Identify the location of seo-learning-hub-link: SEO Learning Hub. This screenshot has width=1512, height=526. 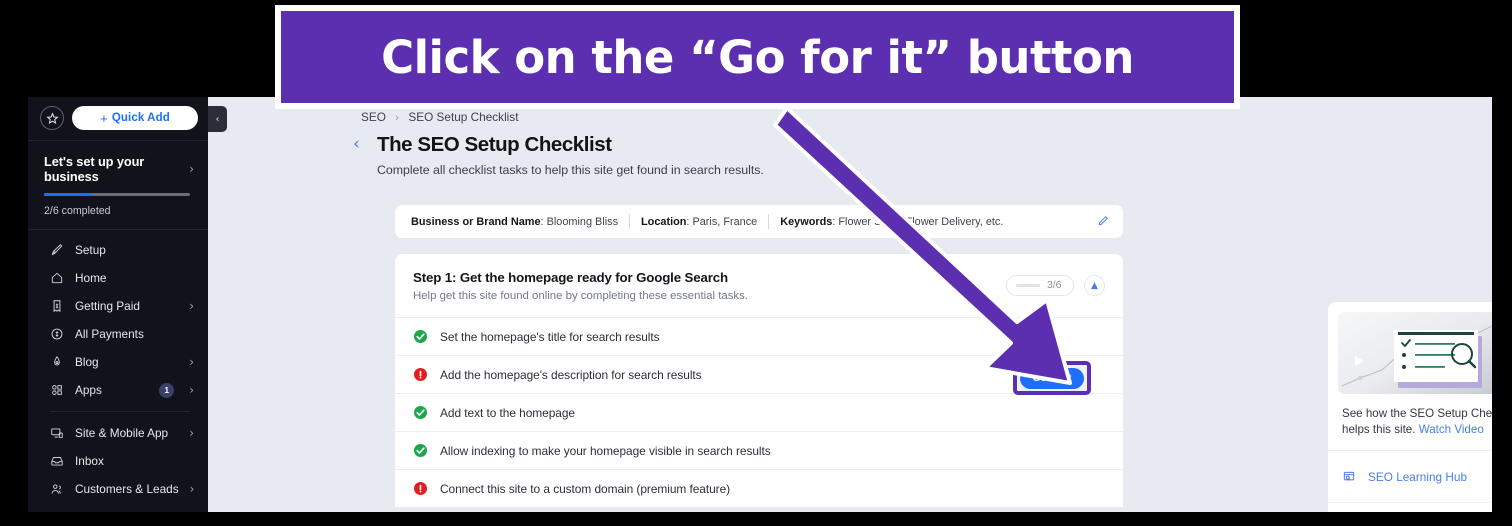
(1410, 476).